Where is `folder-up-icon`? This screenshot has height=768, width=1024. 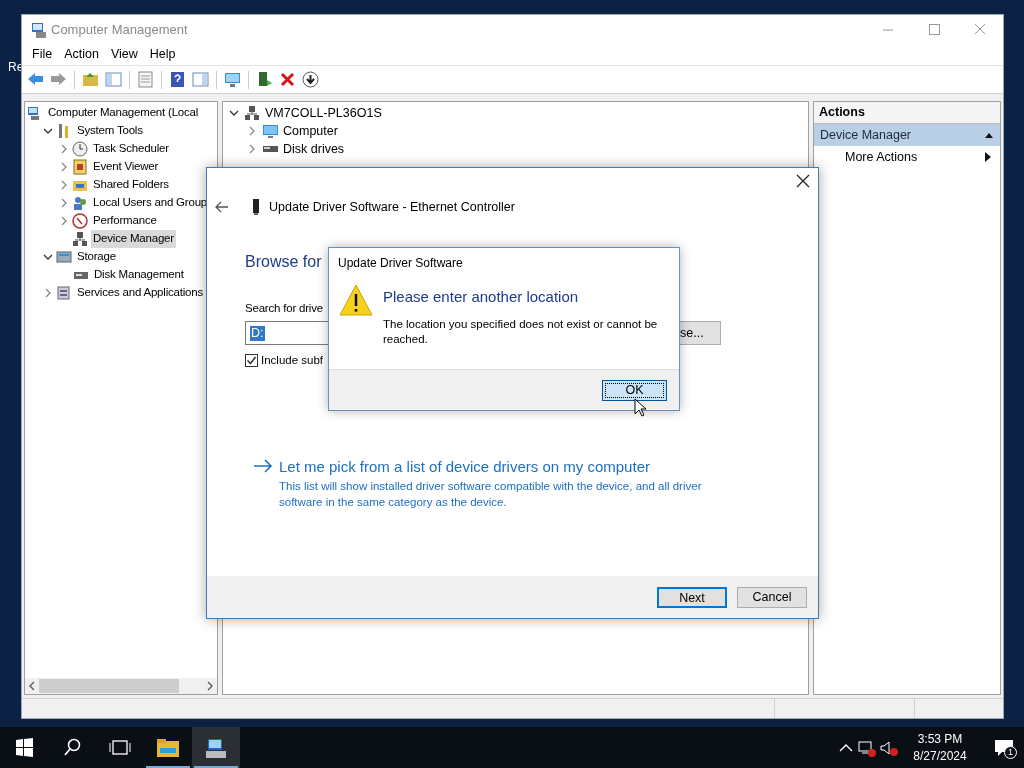 folder-up-icon is located at coordinates (90, 79).